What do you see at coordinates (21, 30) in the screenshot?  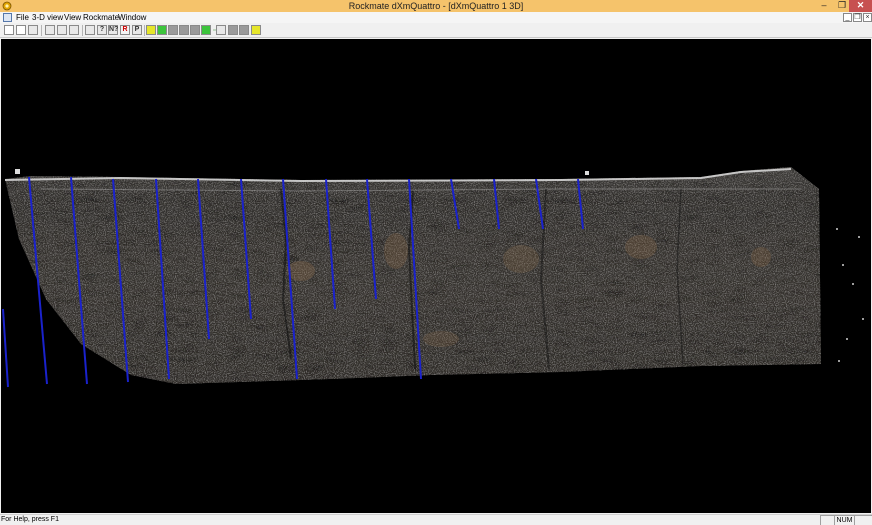 I see `open-folder-icon` at bounding box center [21, 30].